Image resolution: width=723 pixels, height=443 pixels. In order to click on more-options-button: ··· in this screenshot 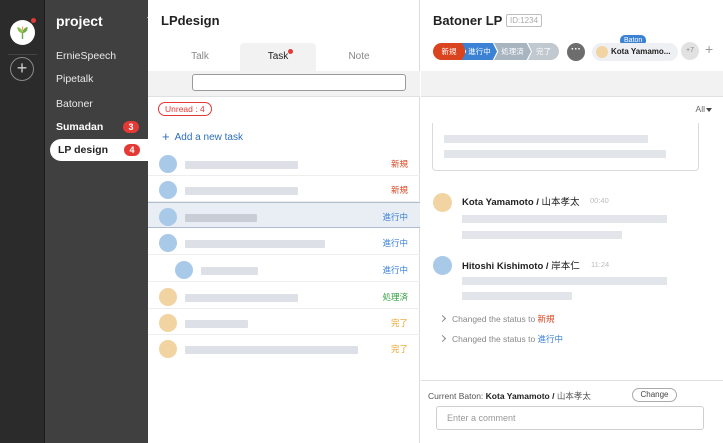, I will do `click(576, 52)`.